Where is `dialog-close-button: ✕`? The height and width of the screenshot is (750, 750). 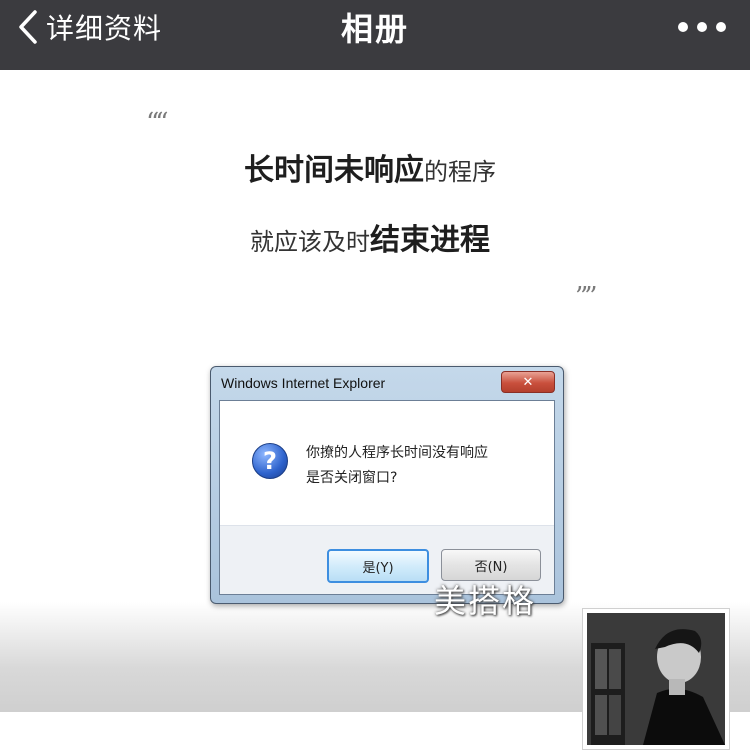
dialog-close-button: ✕ is located at coordinates (528, 382).